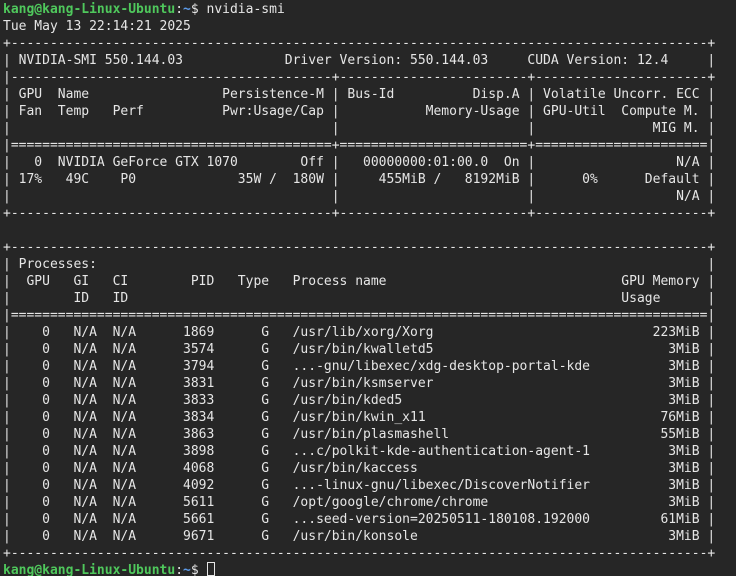 This screenshot has height=576, width=736. Describe the element at coordinates (359, 128) in the screenshot. I see `output-line: | | | MIG M. |` at that location.